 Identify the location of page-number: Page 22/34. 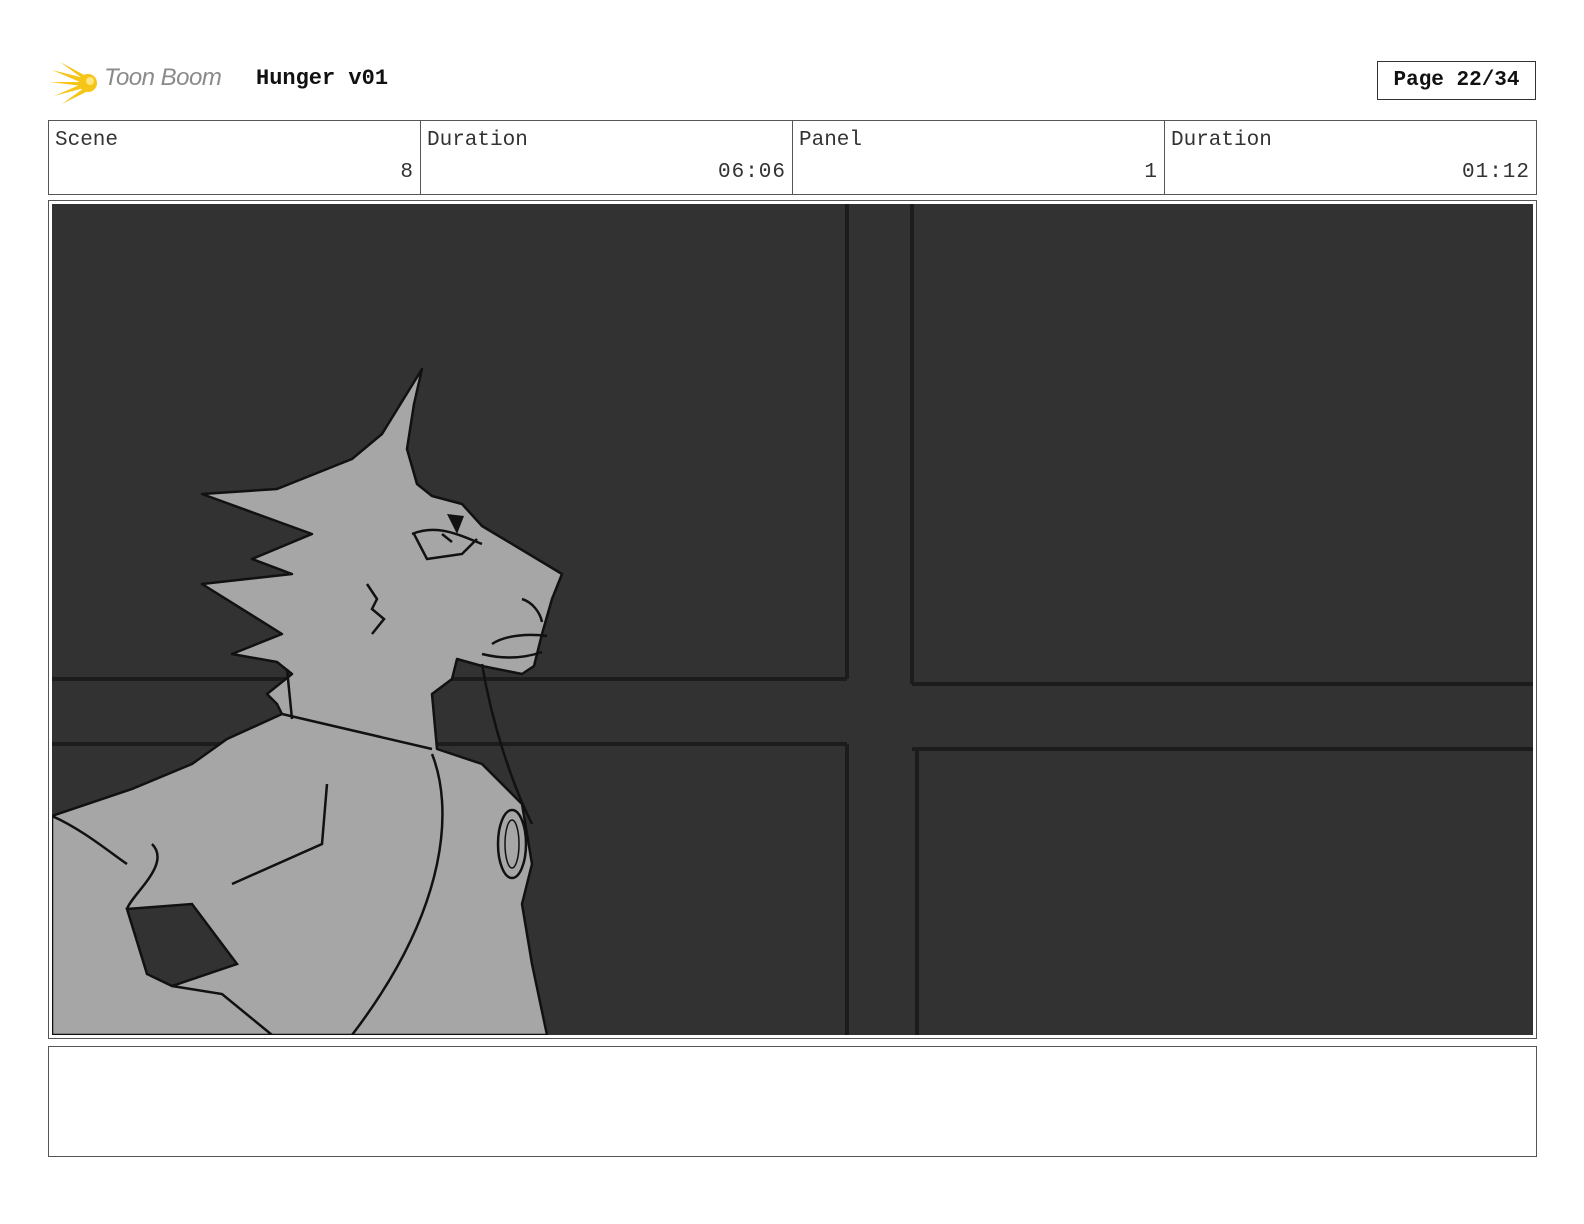
(1456, 80).